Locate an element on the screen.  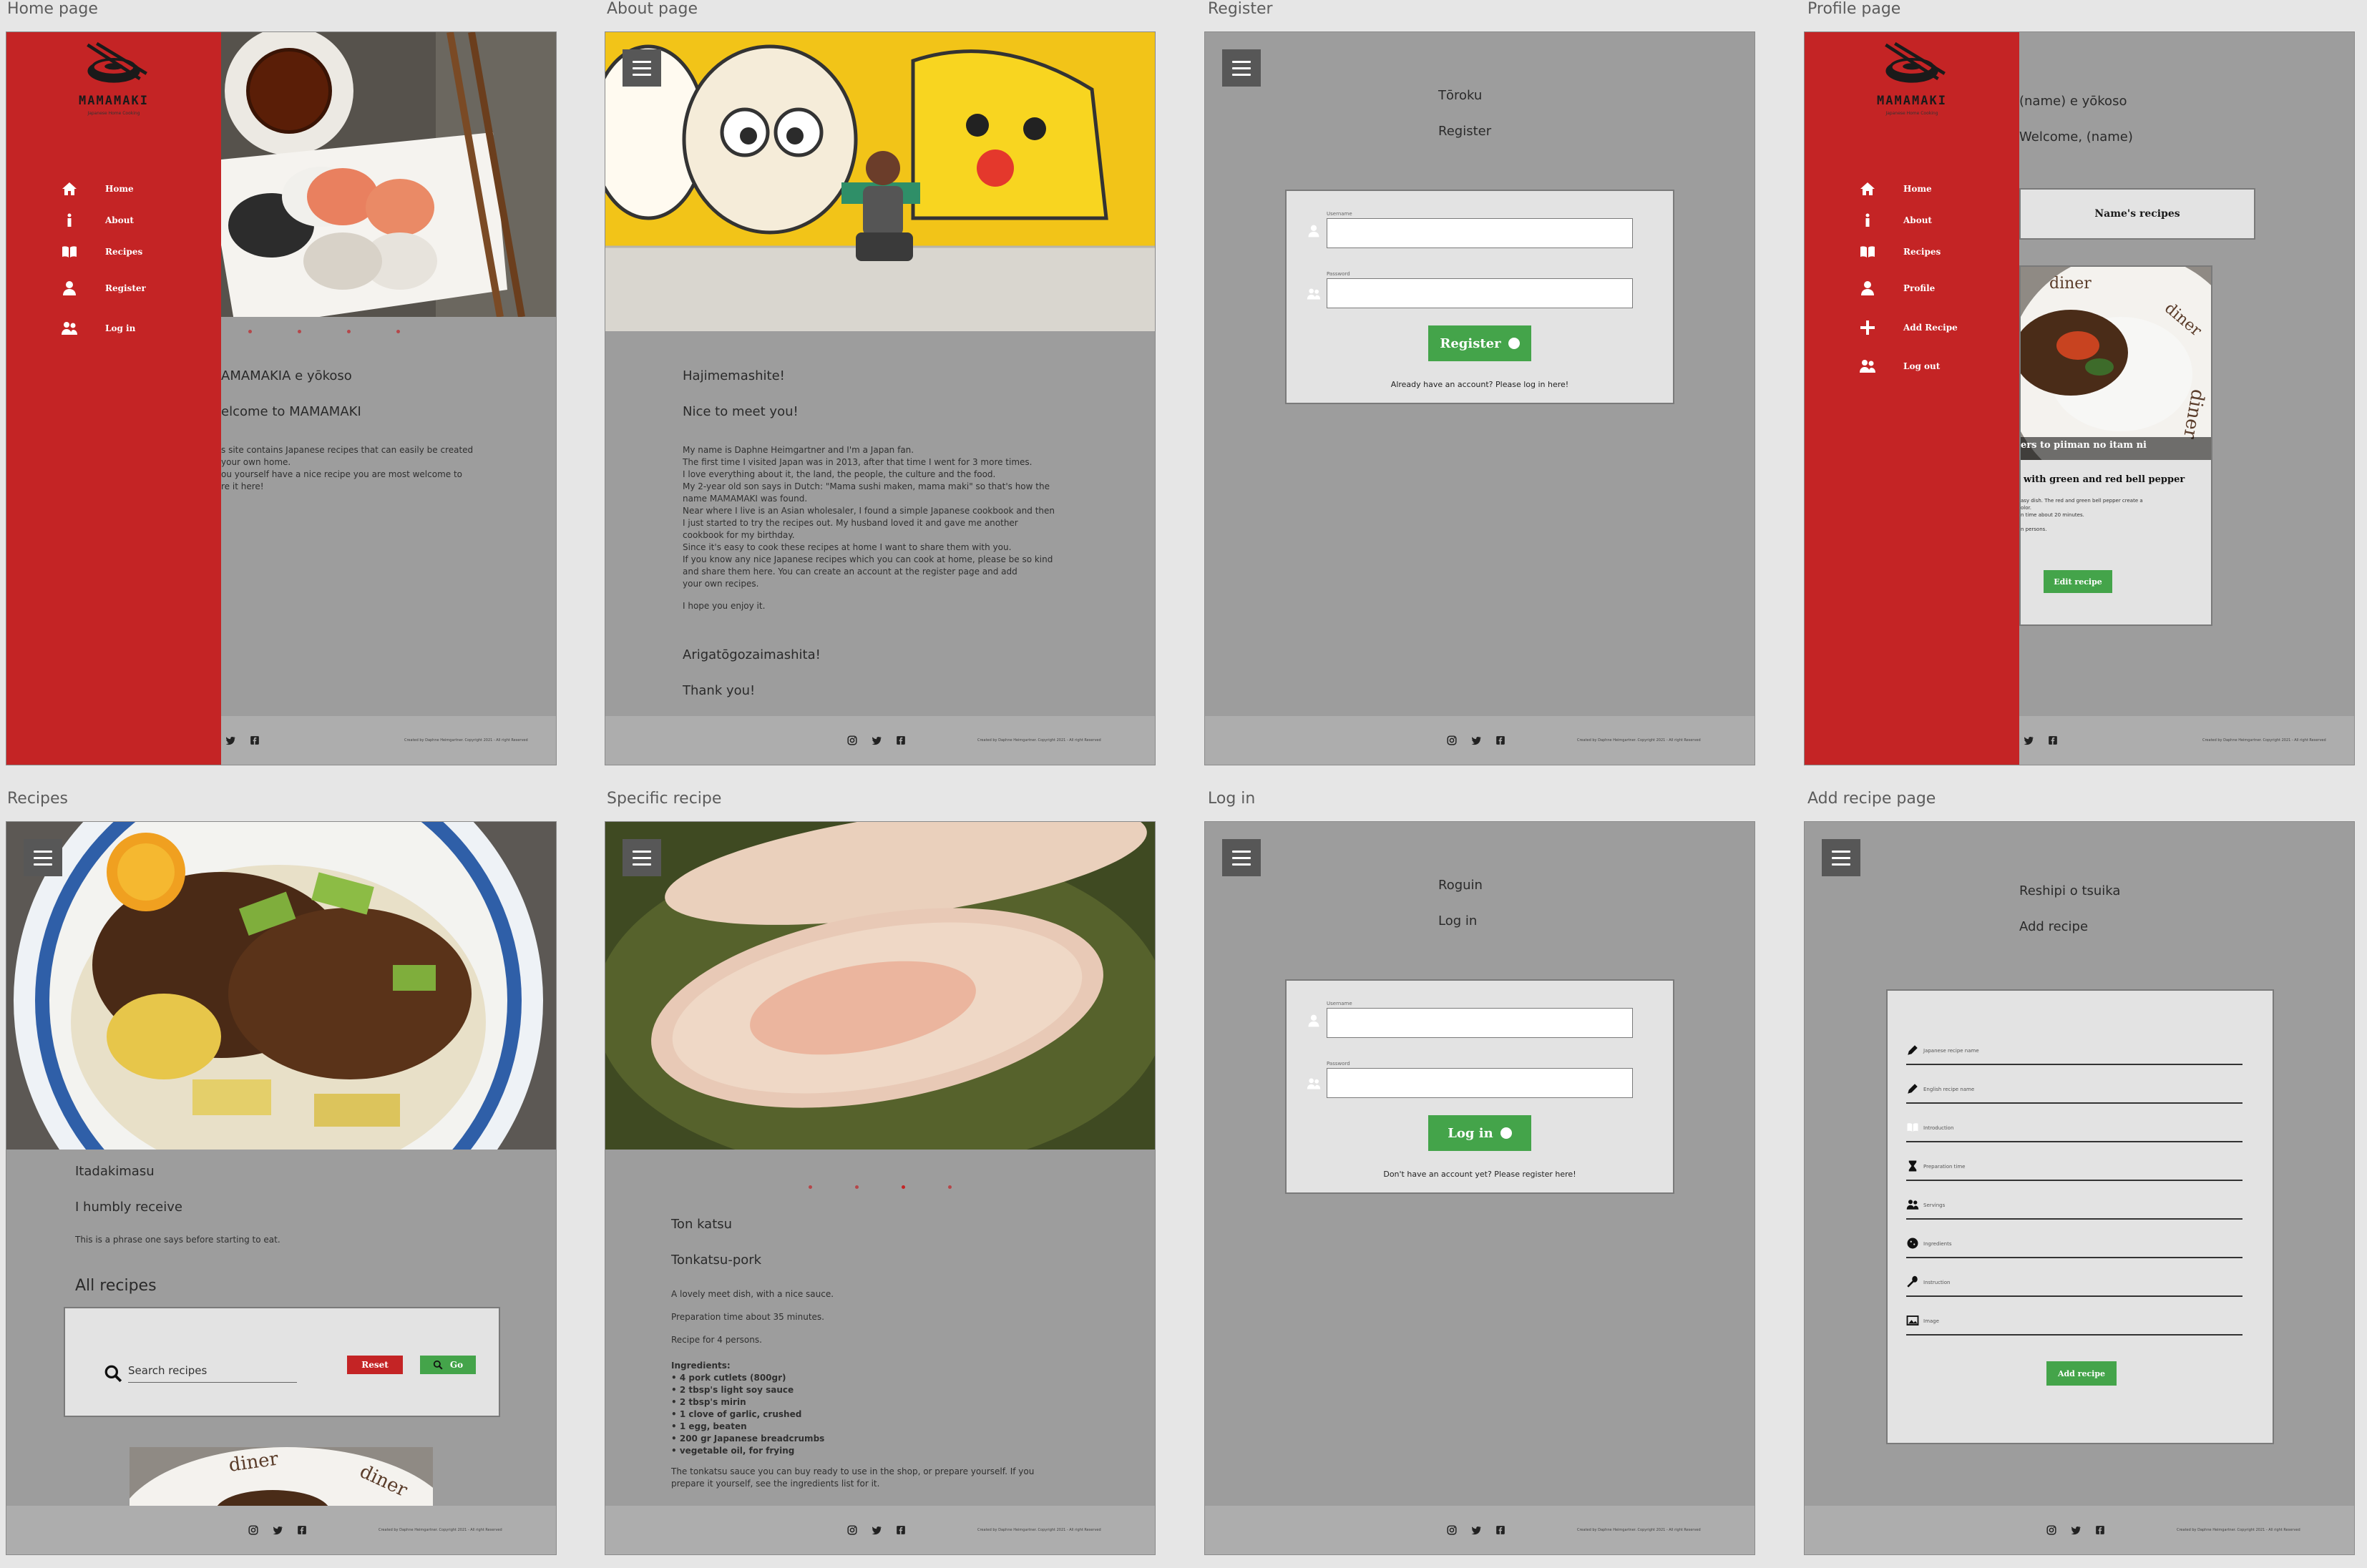
english-name-field: English recipe name is located at coordinates (2074, 1088).